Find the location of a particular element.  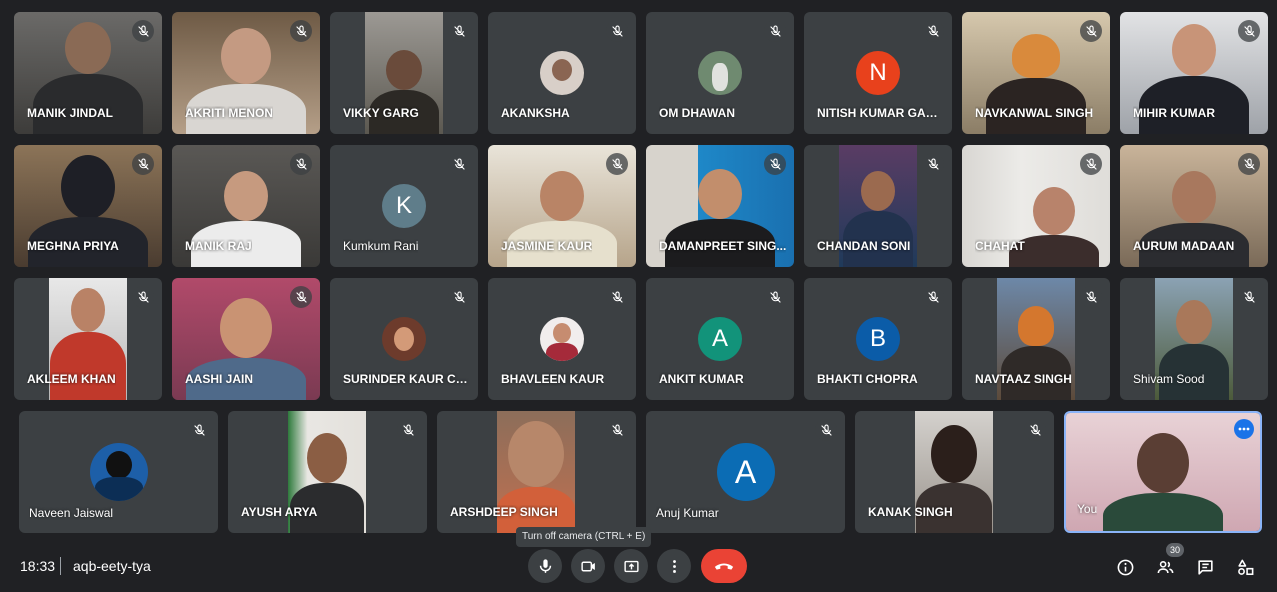

participant-tile: OM DHAWAN is located at coordinates (720, 73).